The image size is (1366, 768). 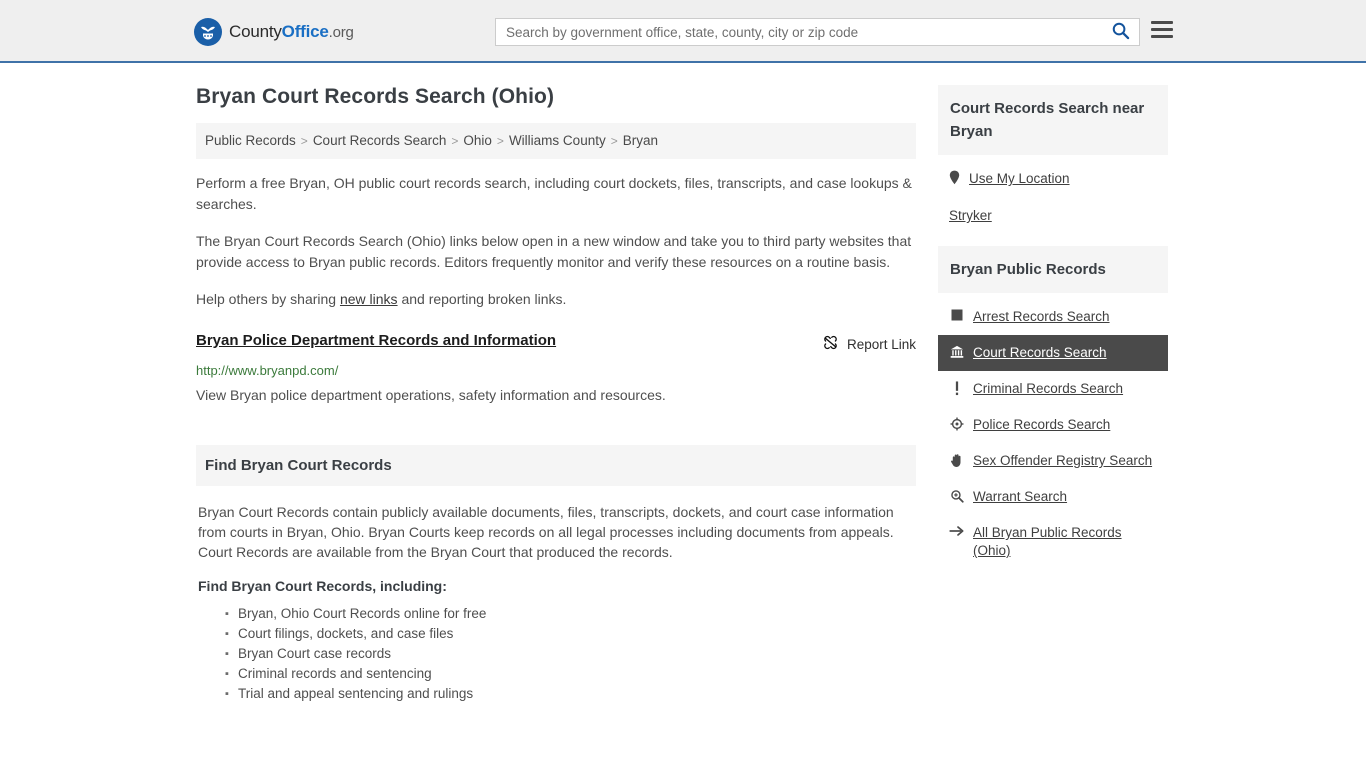 What do you see at coordinates (322, 586) in the screenshot?
I see `find-records-subheading: Find Bryan Court Records, including:` at bounding box center [322, 586].